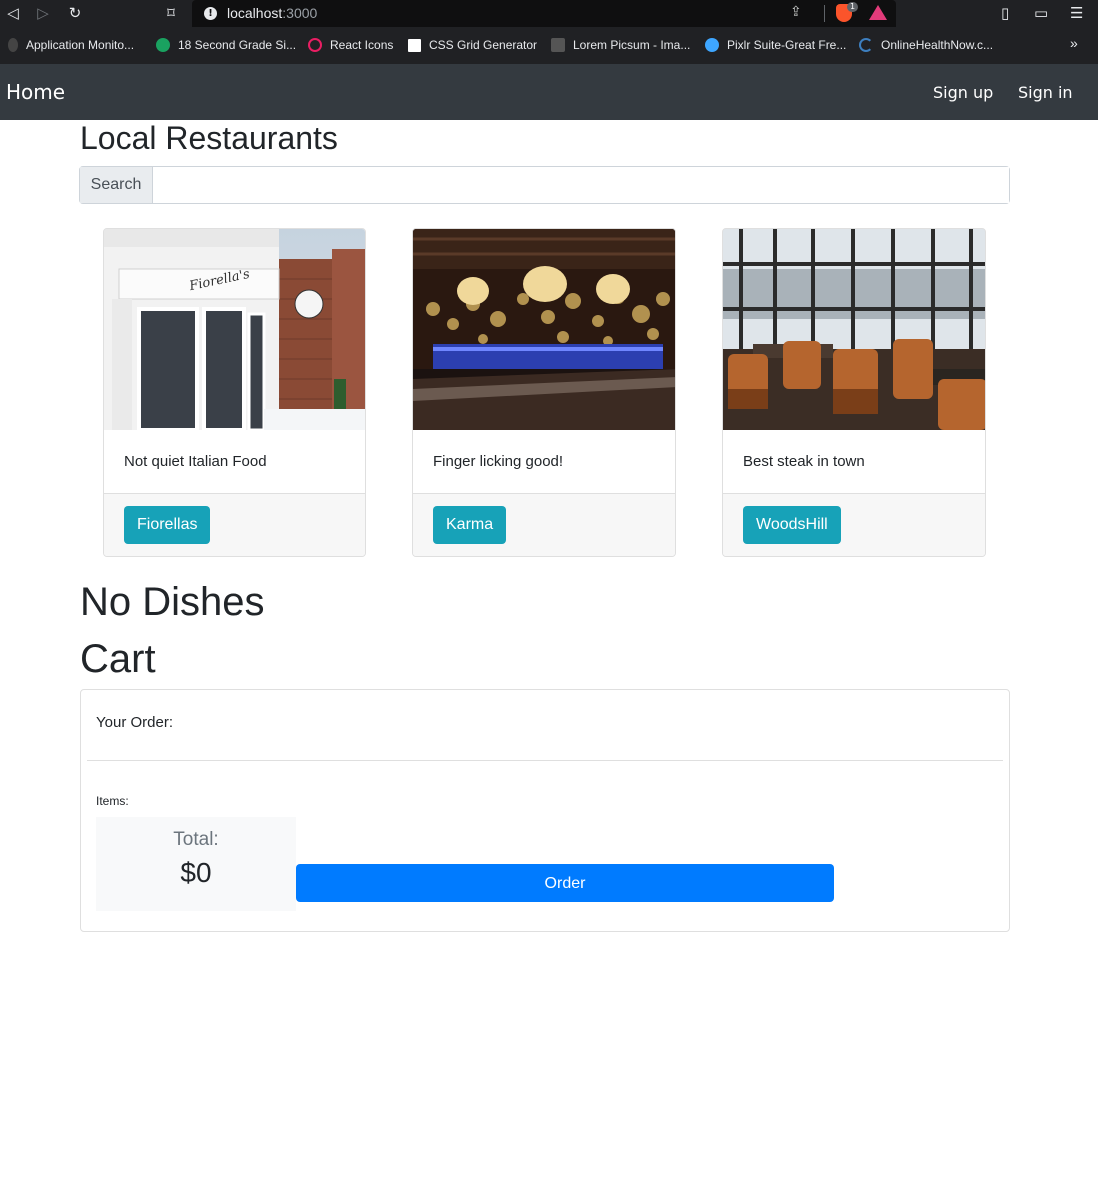 This screenshot has height=1181, width=1098. I want to click on signup-link: Sign up, so click(963, 92).